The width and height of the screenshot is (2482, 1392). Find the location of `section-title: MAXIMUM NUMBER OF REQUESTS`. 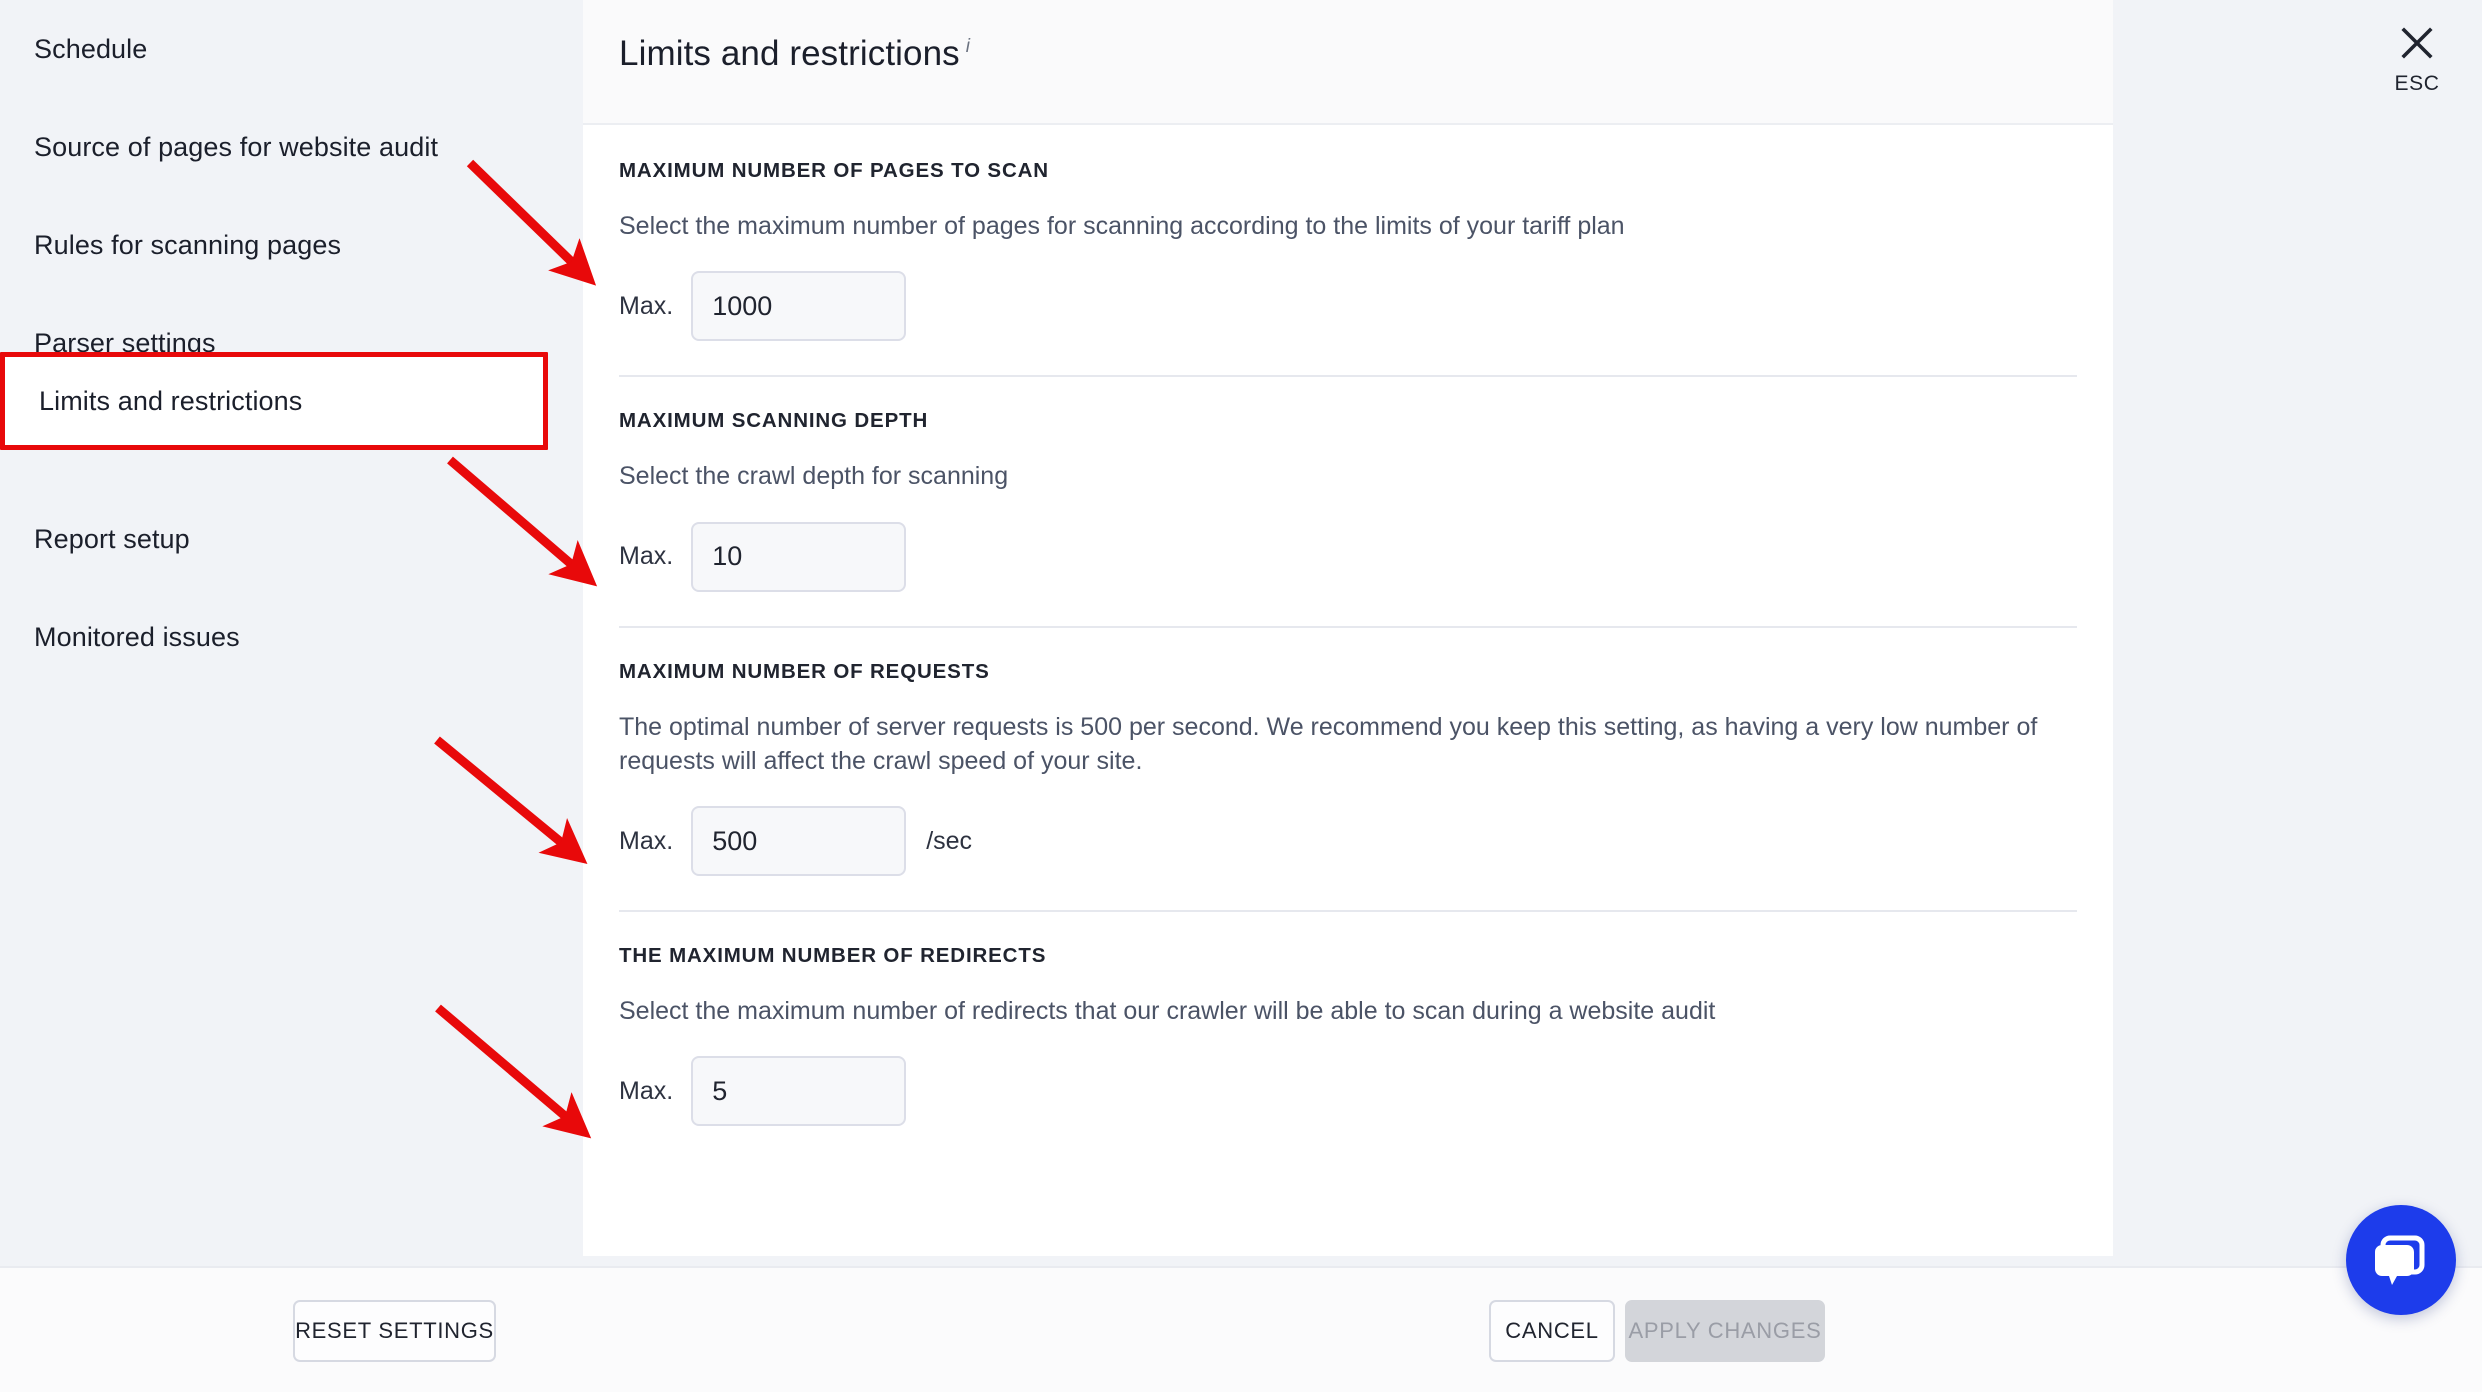

section-title: MAXIMUM NUMBER OF REQUESTS is located at coordinates (804, 671).